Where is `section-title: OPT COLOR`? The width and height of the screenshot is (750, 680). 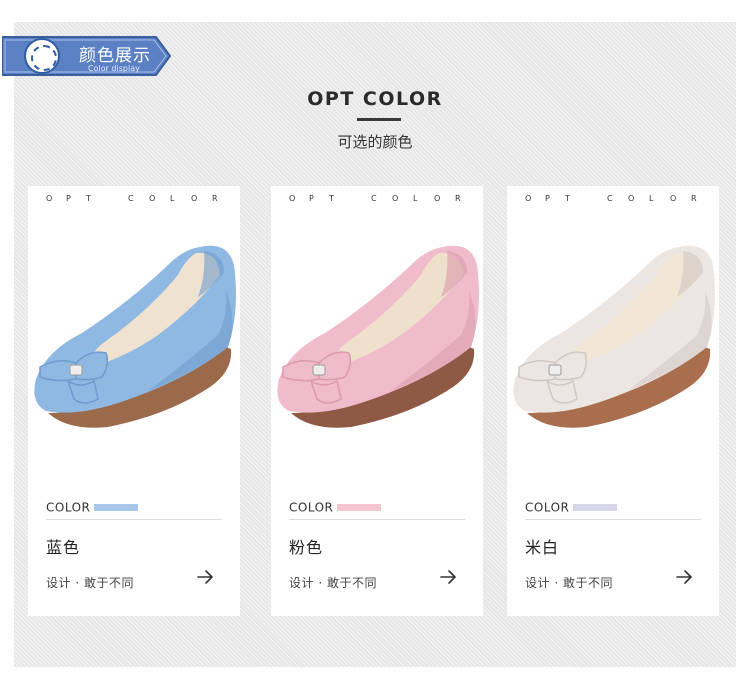 section-title: OPT COLOR is located at coordinates (375, 99).